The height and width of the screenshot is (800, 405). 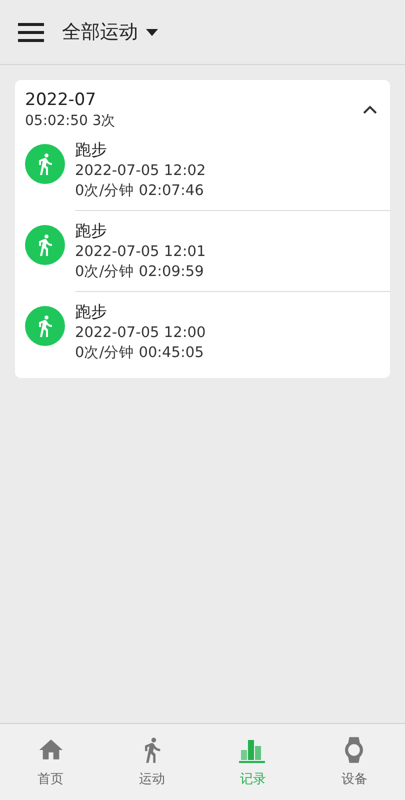 I want to click on record-stats: 0次/分钟 00:45:05, so click(x=140, y=353).